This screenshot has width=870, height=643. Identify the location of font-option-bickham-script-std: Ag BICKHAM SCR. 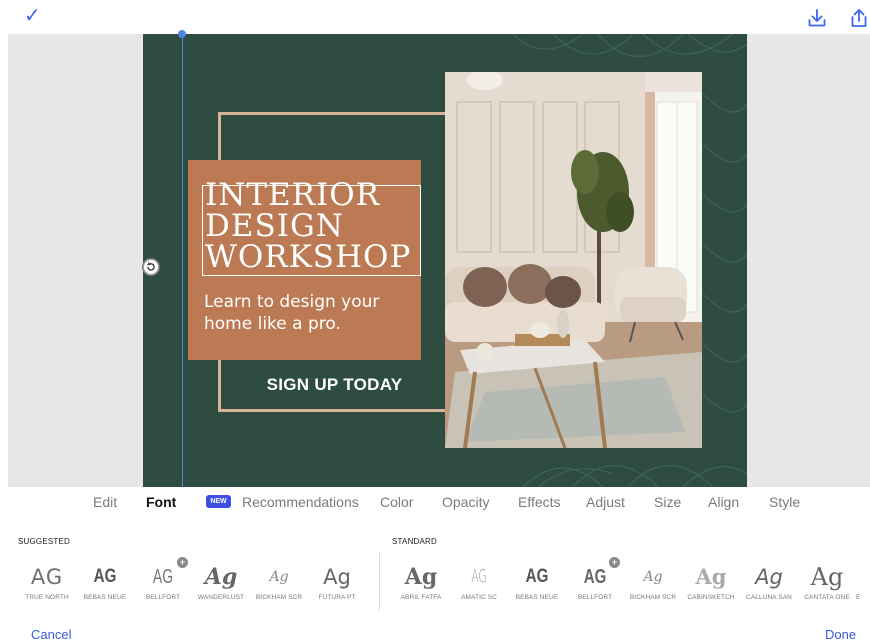
(653, 586).